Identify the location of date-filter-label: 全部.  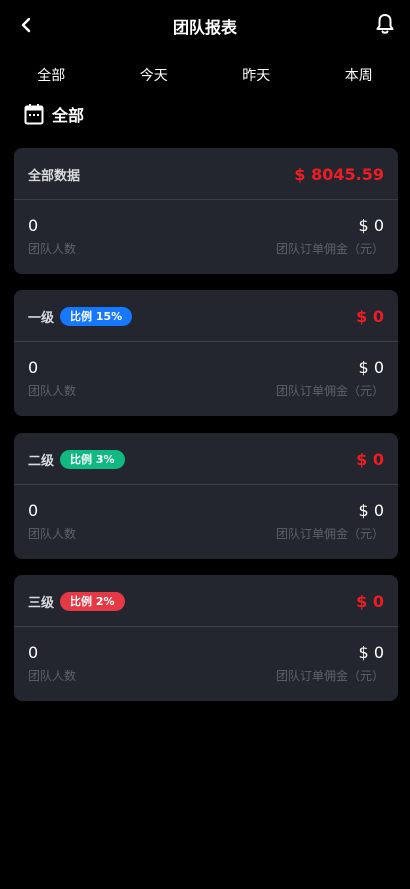
(68, 115).